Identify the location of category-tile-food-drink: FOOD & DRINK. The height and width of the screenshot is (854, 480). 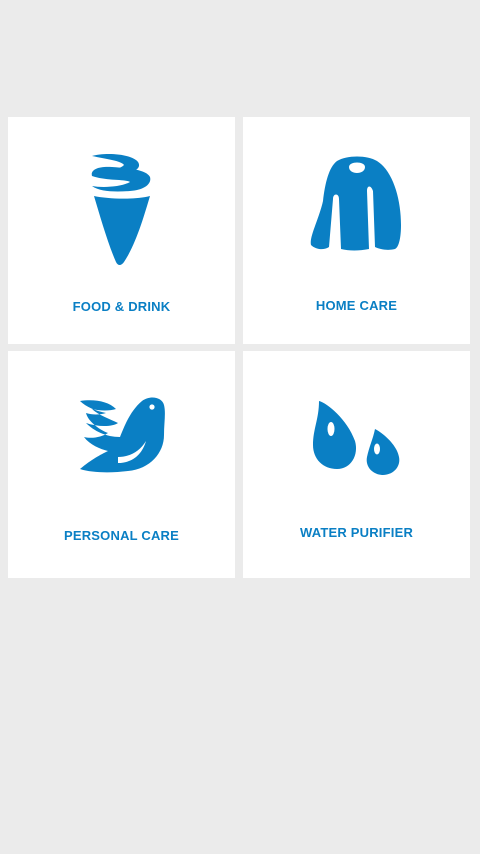
(121, 230).